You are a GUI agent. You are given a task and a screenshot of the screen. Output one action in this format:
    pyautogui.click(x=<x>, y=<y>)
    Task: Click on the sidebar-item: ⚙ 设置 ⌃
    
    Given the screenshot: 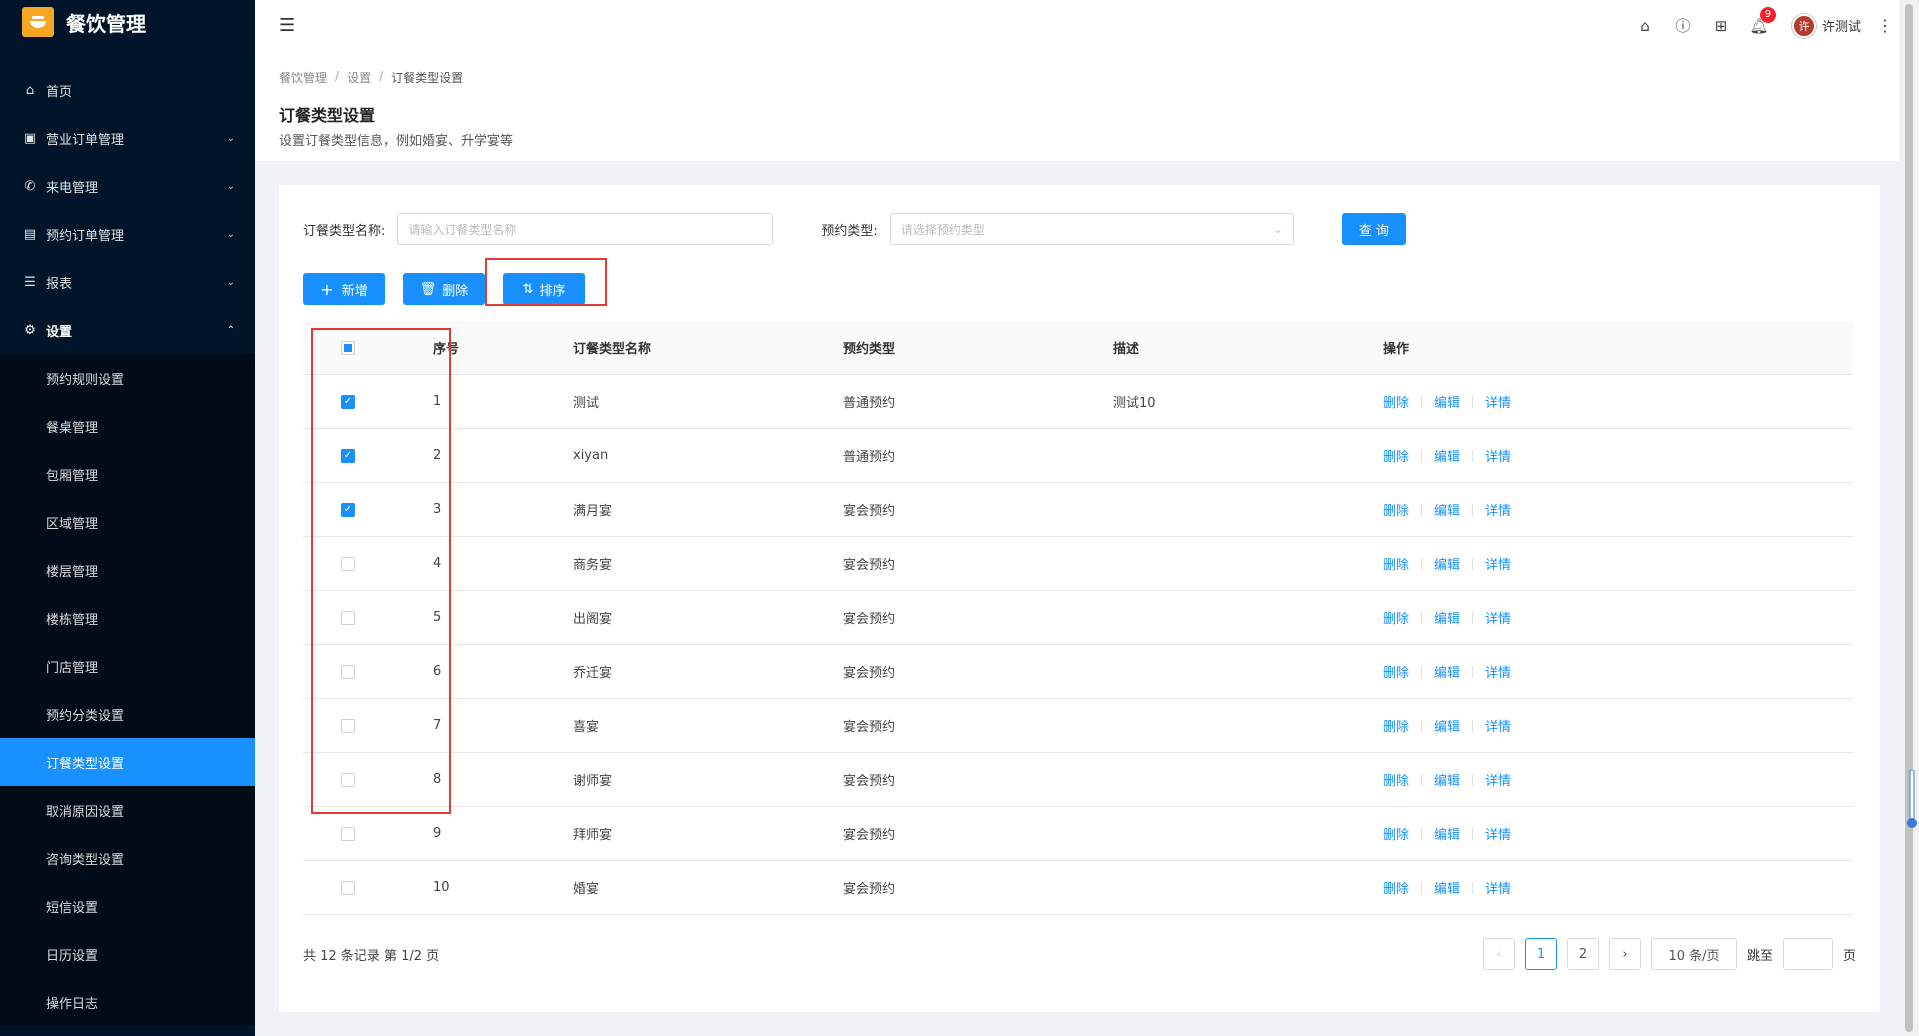 What is the action you would take?
    pyautogui.click(x=127, y=330)
    